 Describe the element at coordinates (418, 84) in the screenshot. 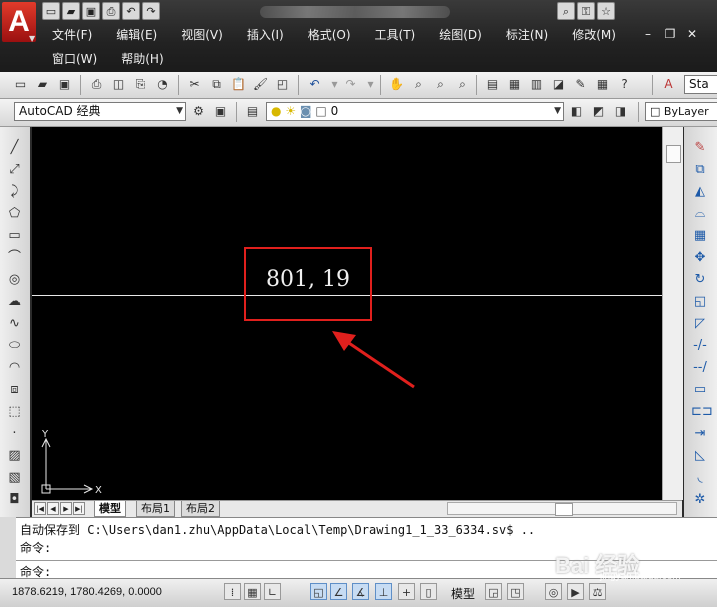

I see `zoom-realtime-icon: ⌕` at that location.